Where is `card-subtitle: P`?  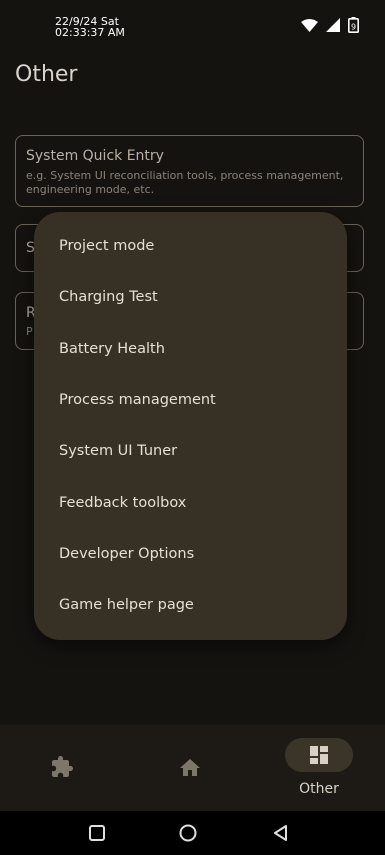 card-subtitle: P is located at coordinates (29, 331).